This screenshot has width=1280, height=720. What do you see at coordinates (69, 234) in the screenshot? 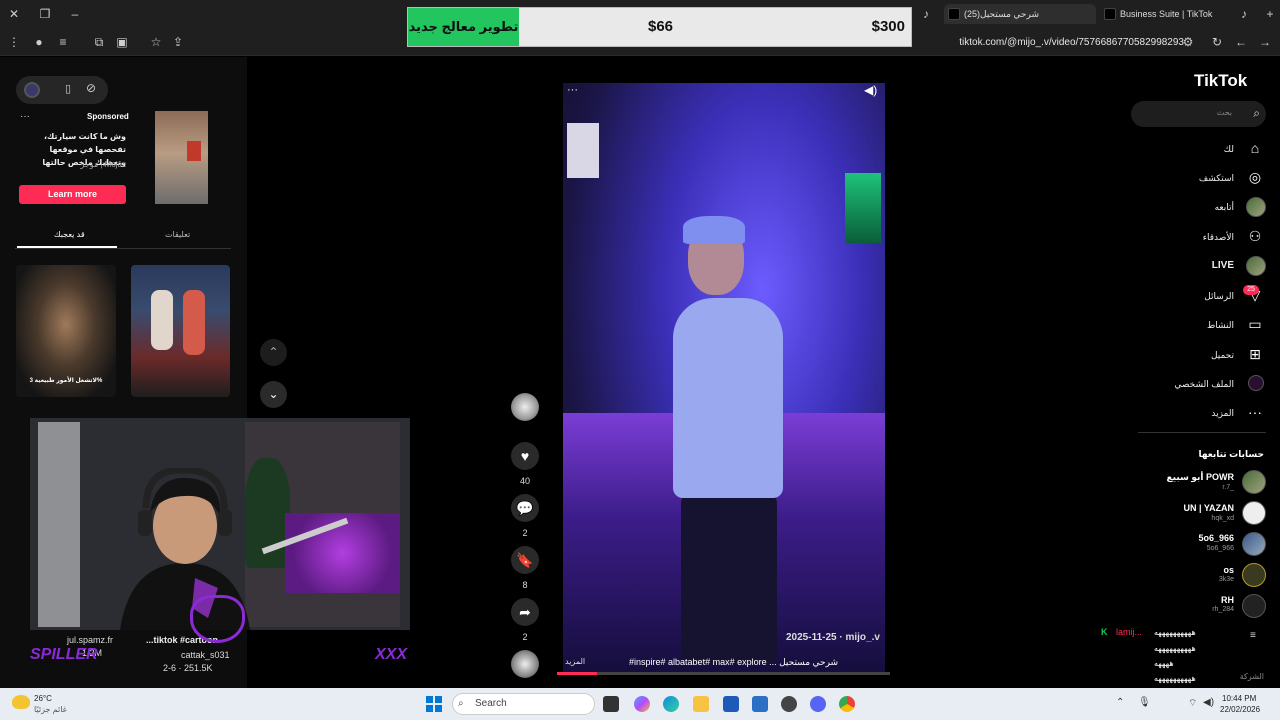
I see `tab-you-may-like: قد يعجبك` at bounding box center [69, 234].